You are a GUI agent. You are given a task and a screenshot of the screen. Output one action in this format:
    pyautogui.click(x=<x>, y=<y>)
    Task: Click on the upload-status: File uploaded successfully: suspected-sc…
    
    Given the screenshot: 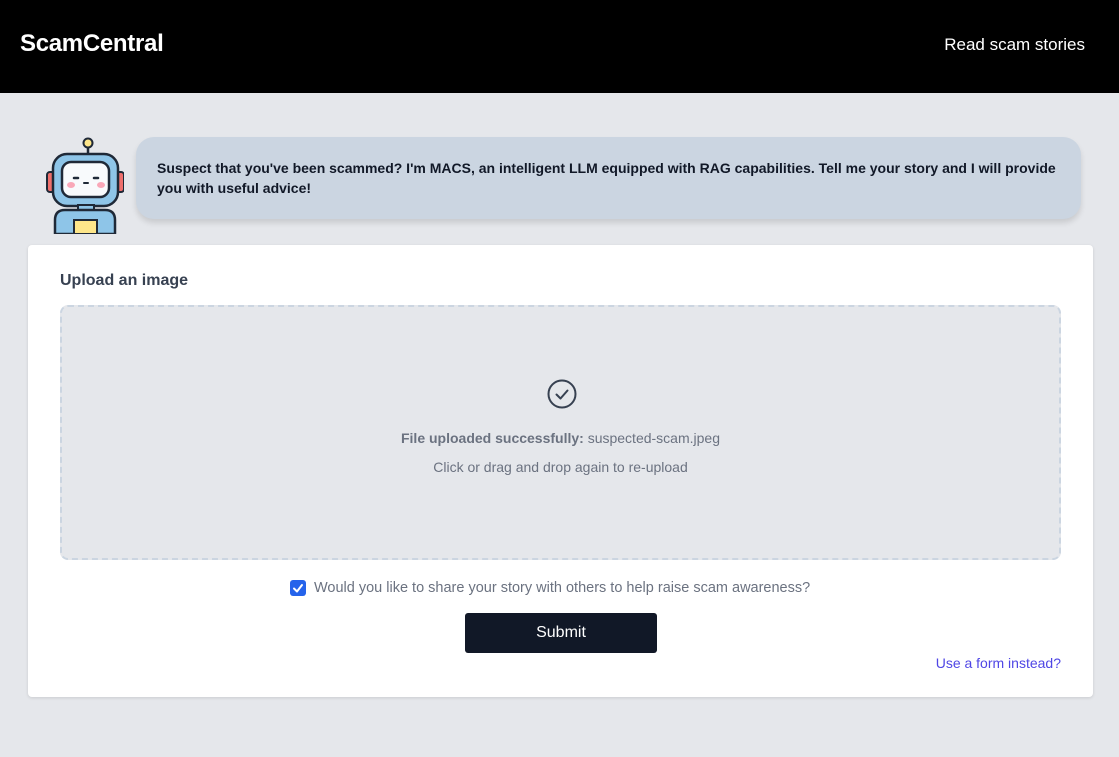 What is the action you would take?
    pyautogui.click(x=560, y=438)
    